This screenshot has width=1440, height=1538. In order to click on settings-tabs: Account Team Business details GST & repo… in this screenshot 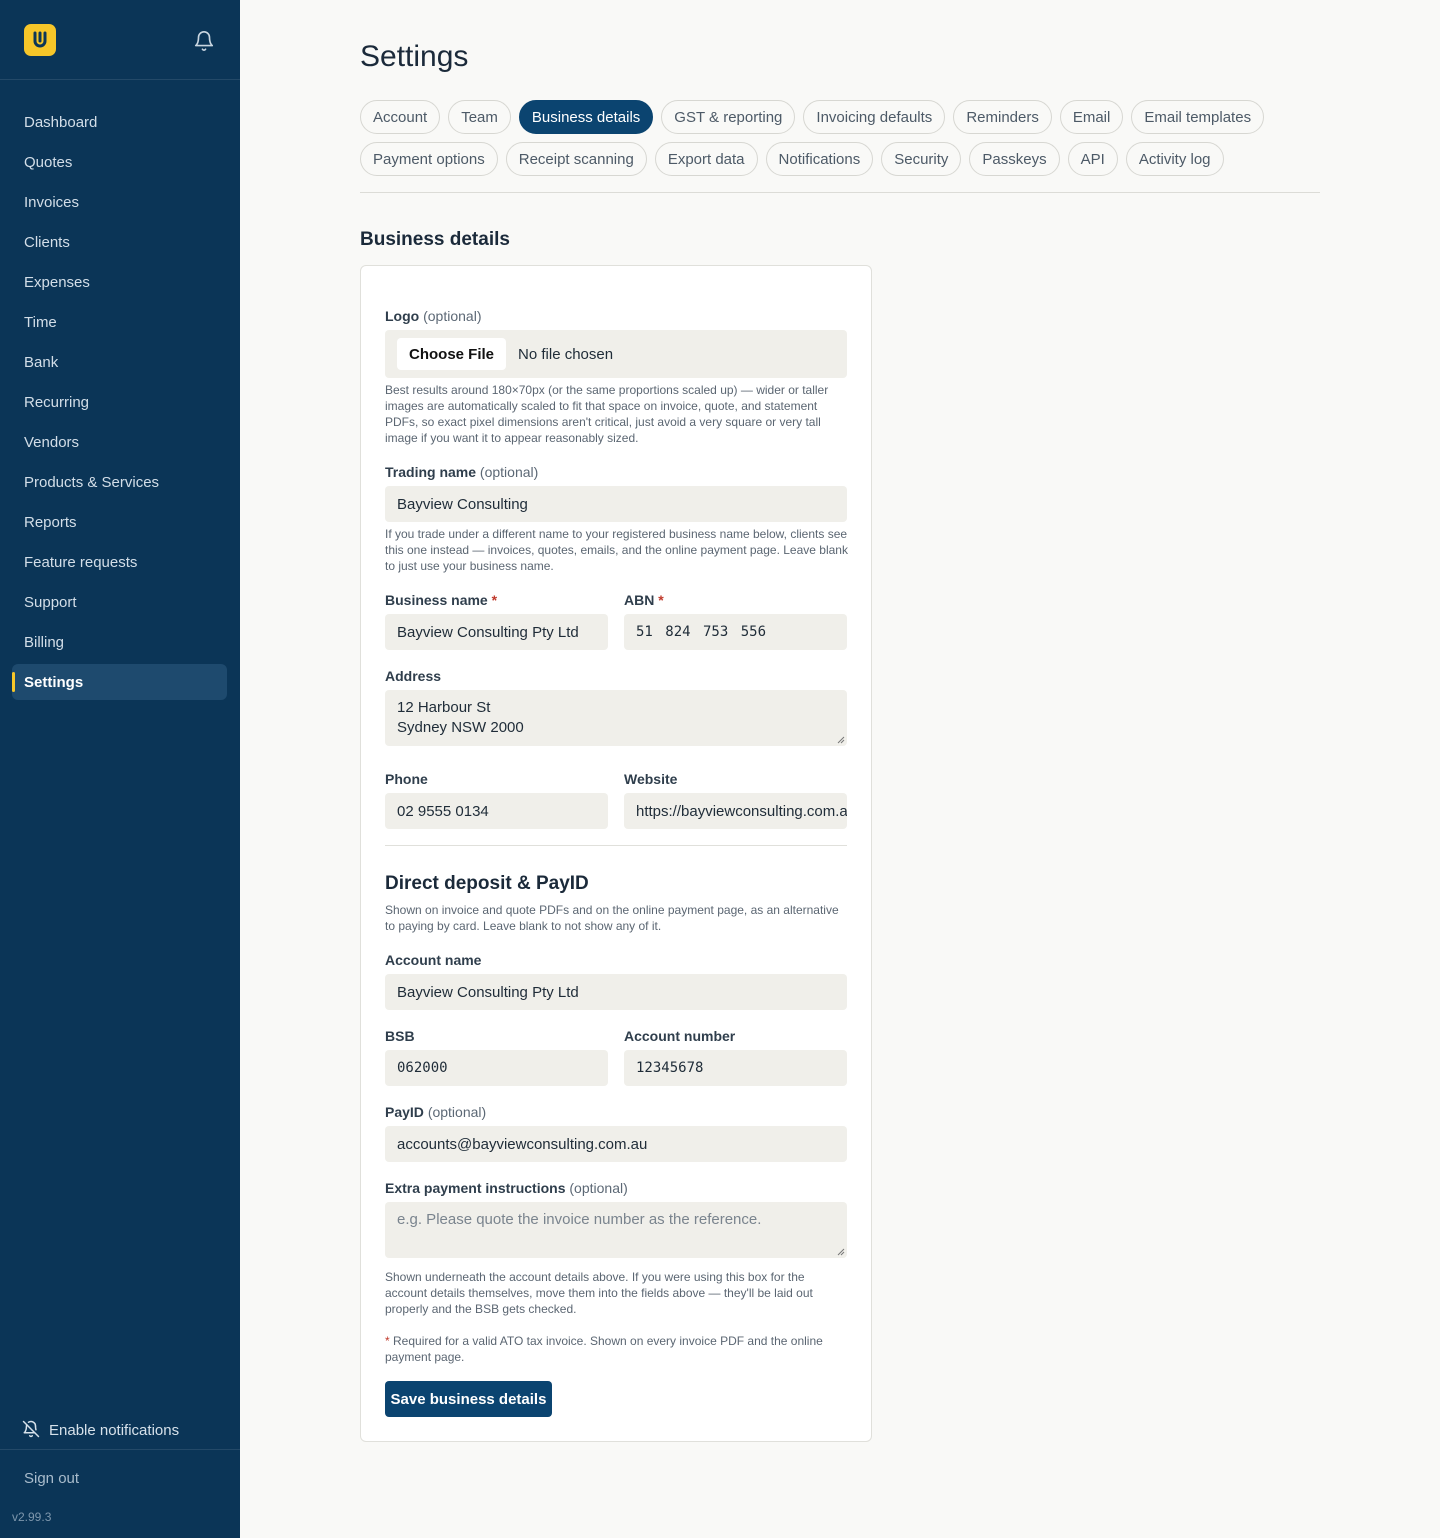, I will do `click(840, 142)`.